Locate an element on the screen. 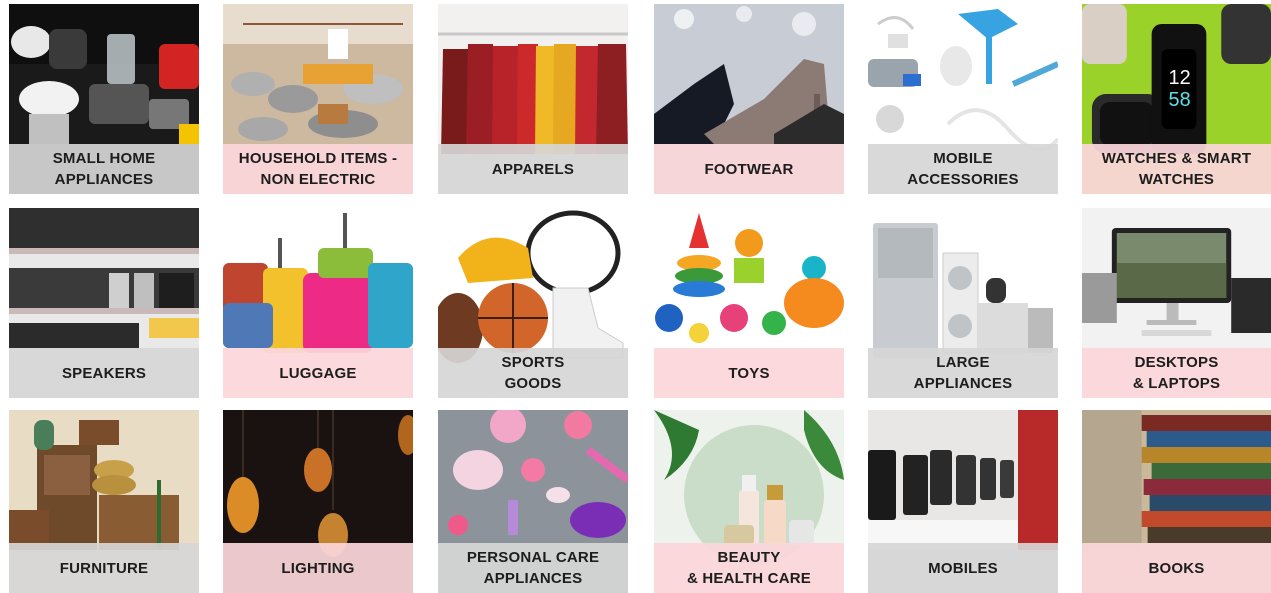 The image size is (1271, 593). category-tile-furniture: FURNITURE is located at coordinates (104, 501).